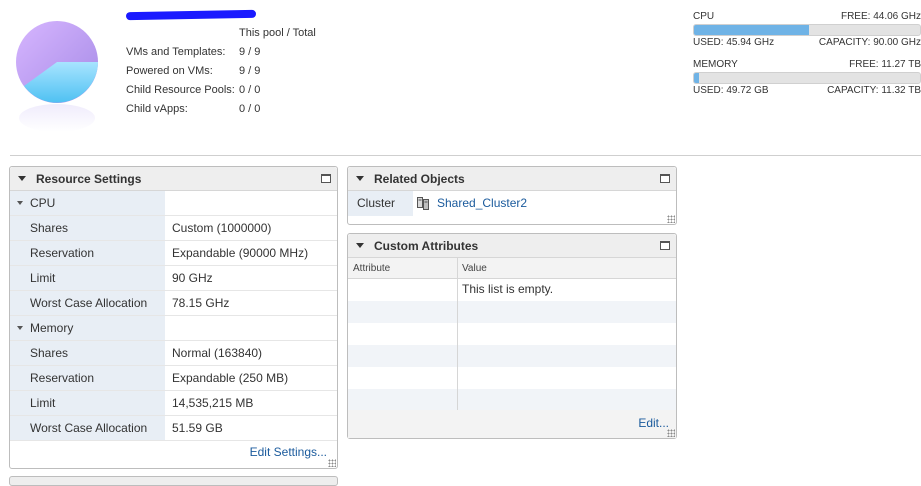 This screenshot has height=486, width=921. I want to click on table-row: Reservation Expandable (250 MB), so click(173, 378).